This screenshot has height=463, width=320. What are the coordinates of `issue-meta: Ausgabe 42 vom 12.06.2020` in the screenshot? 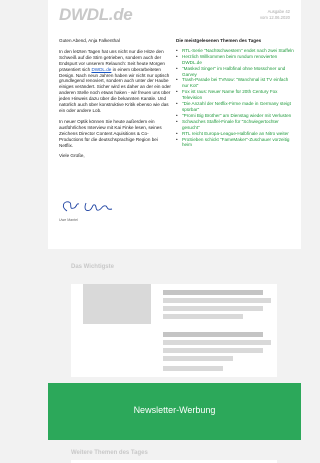 It's located at (275, 14).